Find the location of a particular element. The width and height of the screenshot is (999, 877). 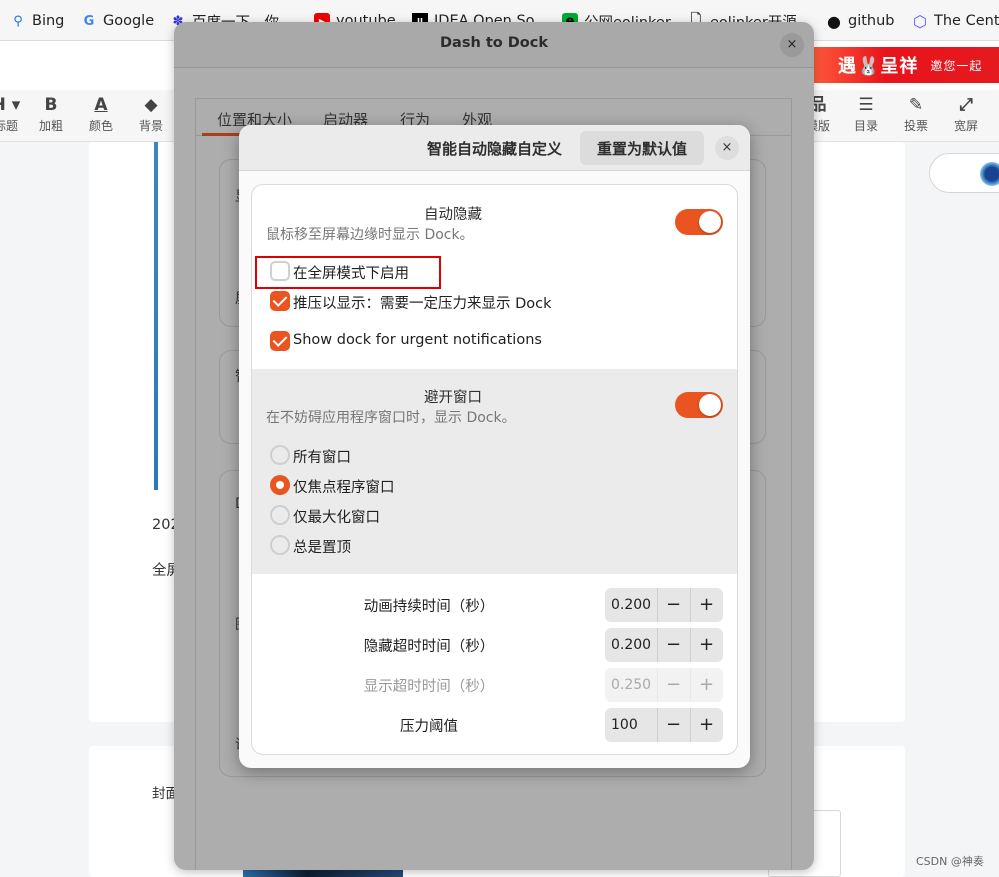

image-strip is located at coordinates (156, 316).